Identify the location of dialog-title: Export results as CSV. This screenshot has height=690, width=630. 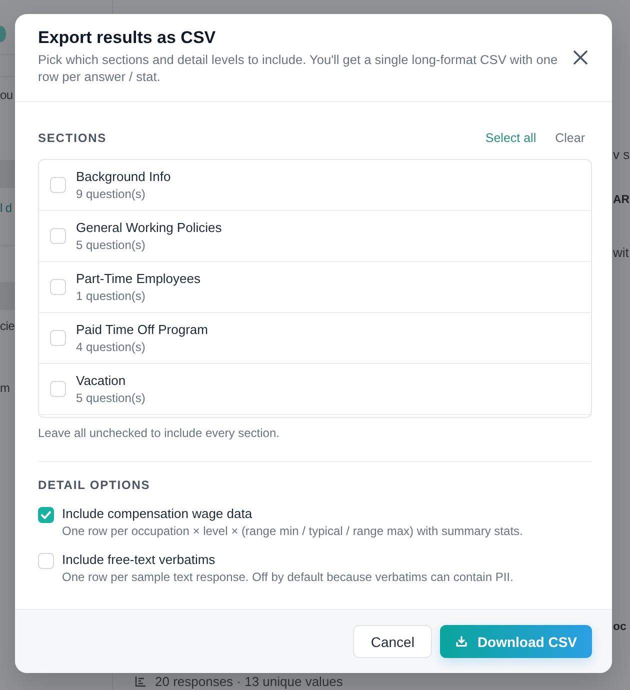
(127, 38).